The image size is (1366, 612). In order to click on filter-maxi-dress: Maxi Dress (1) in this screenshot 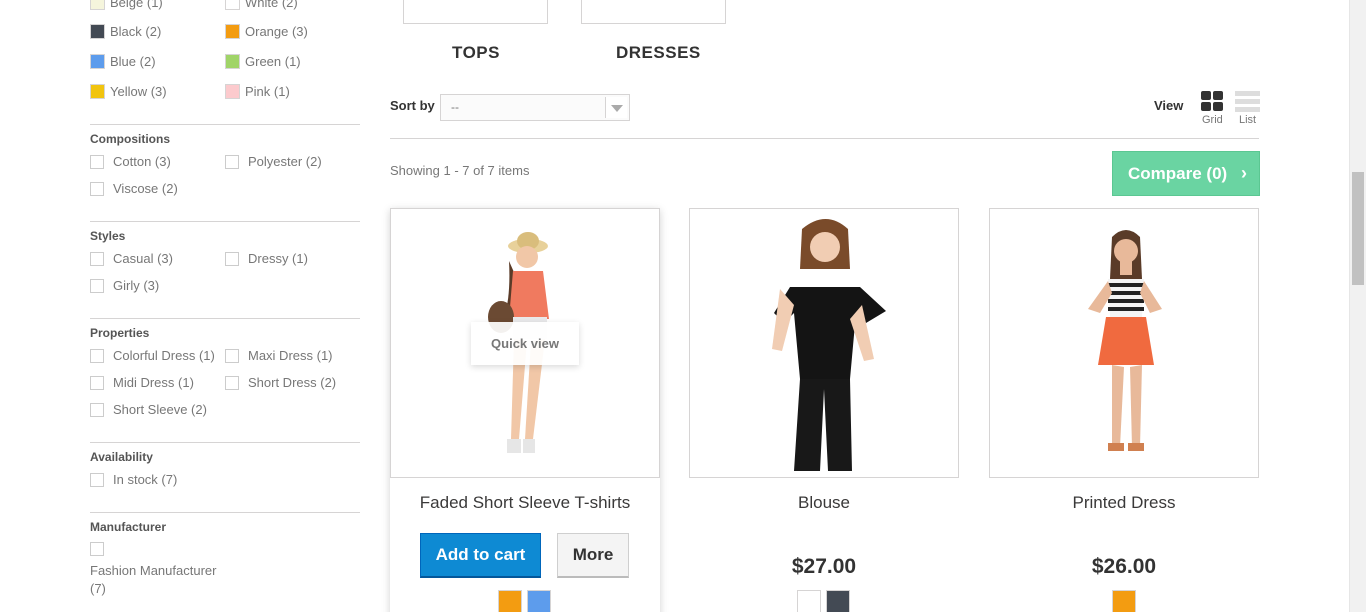, I will do `click(279, 355)`.